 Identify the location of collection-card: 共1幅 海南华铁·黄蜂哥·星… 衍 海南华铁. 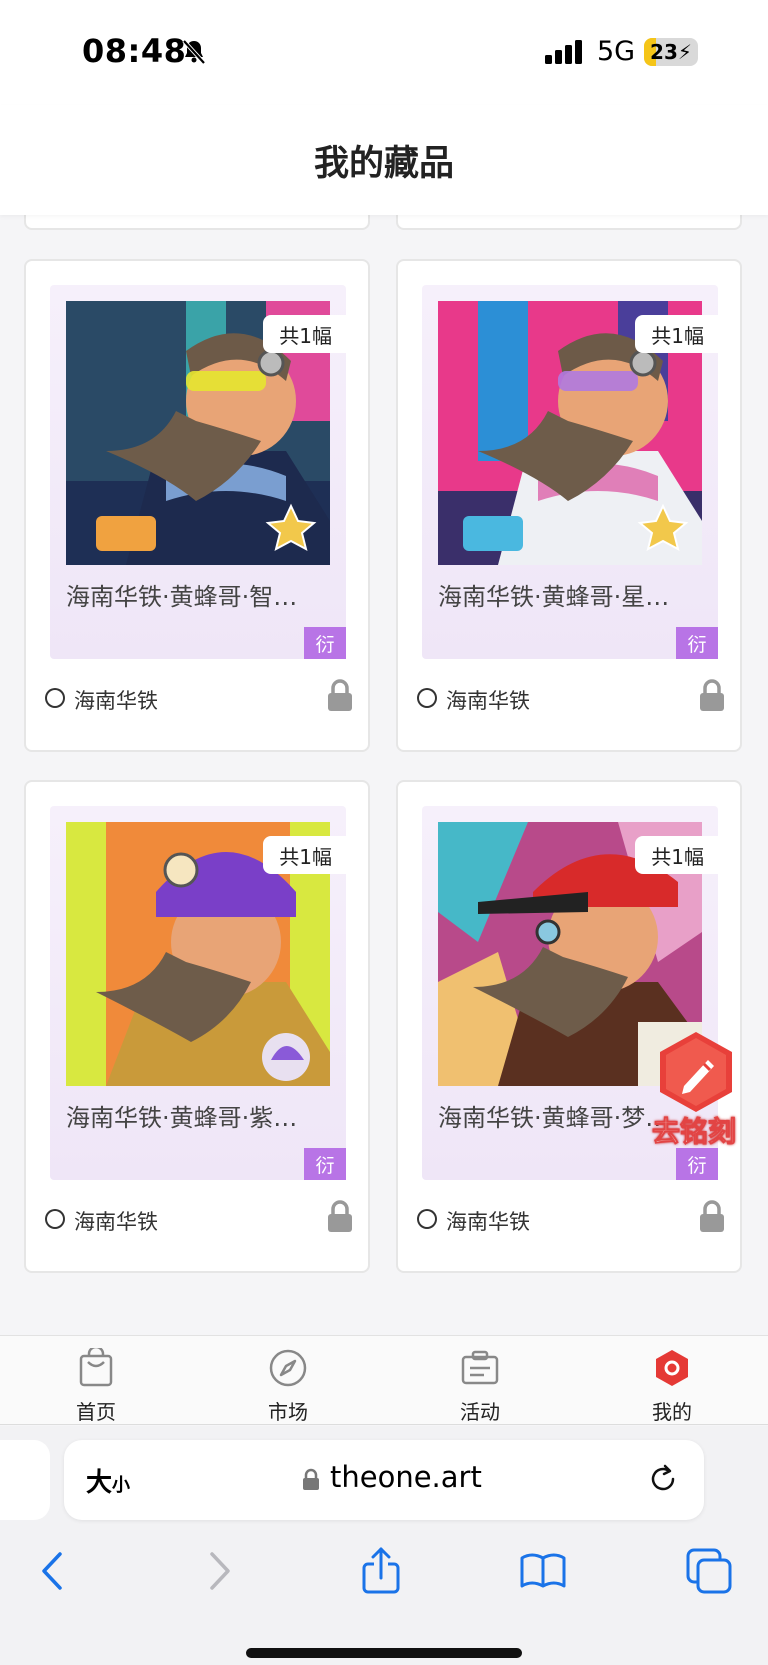
(569, 505).